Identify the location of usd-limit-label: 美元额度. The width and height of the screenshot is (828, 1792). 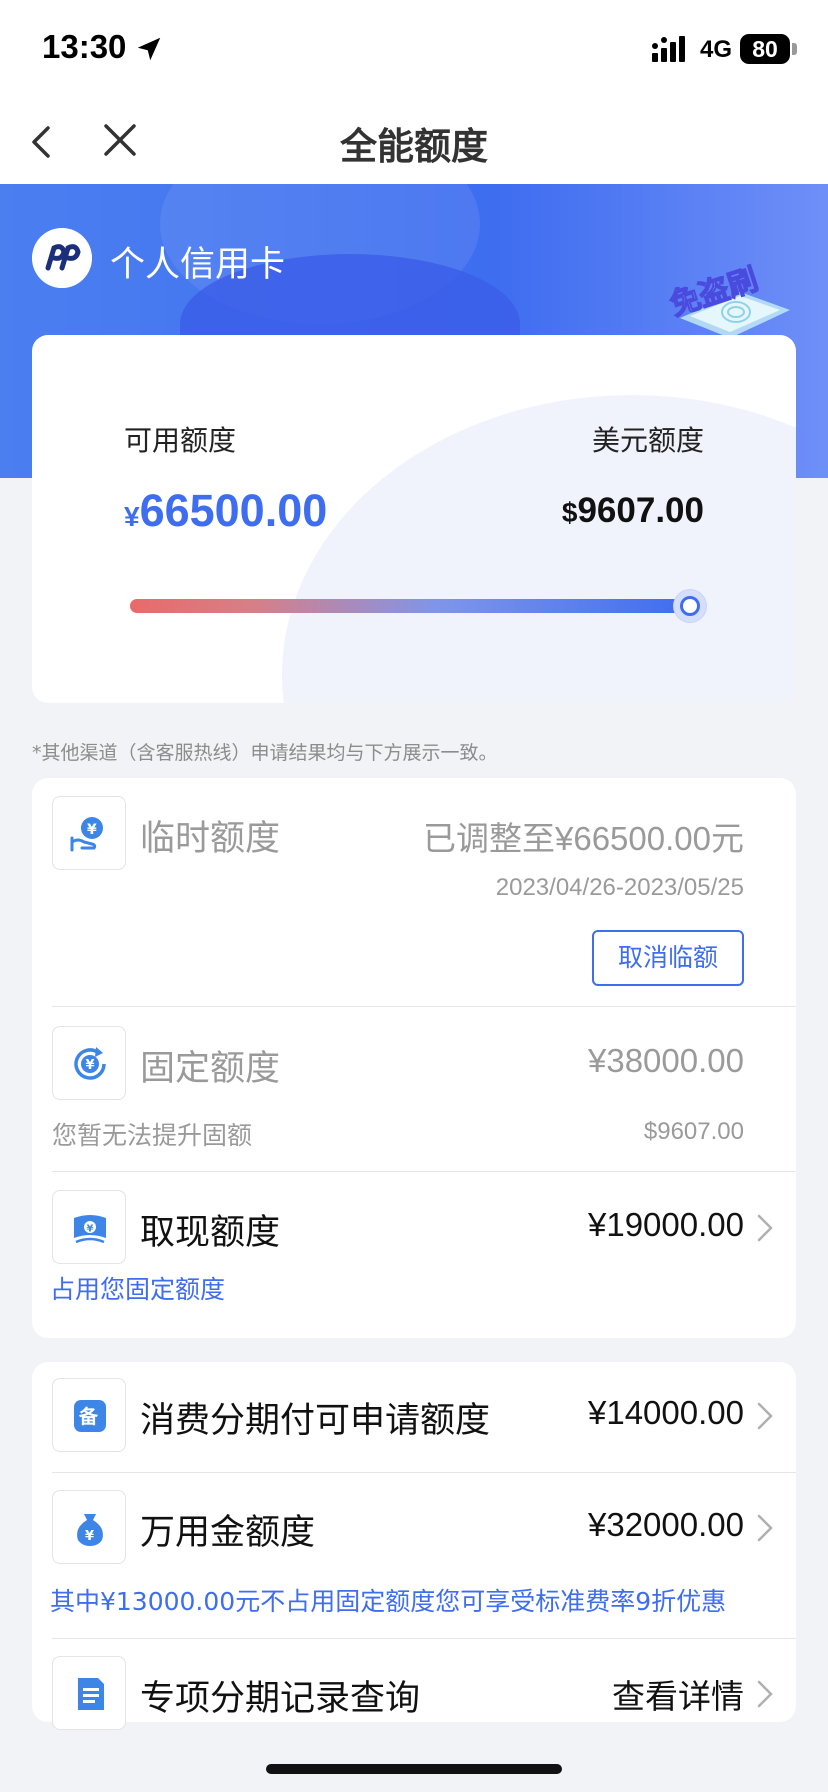
(647, 440).